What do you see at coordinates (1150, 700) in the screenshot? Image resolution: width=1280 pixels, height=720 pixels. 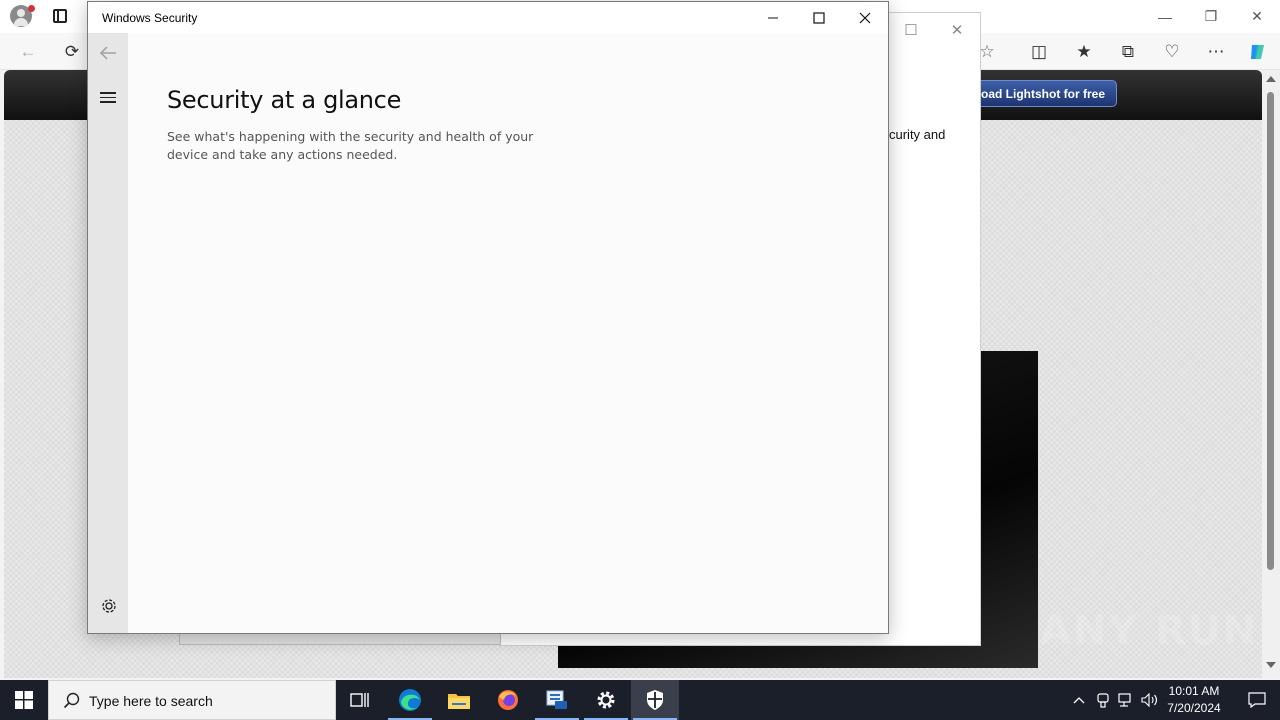 I see `volume-icon` at bounding box center [1150, 700].